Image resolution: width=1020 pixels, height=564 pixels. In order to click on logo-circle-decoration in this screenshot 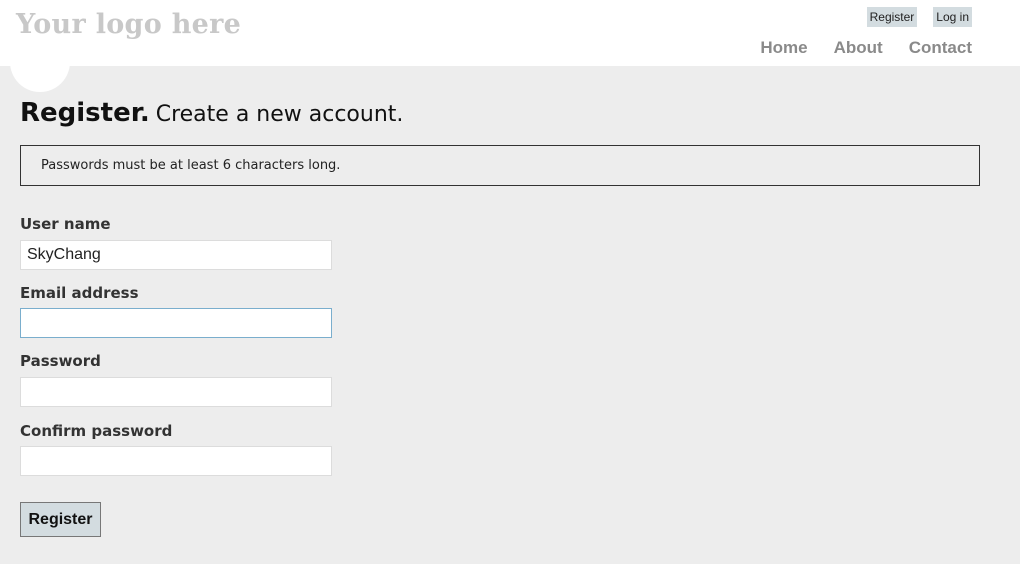, I will do `click(40, 62)`.